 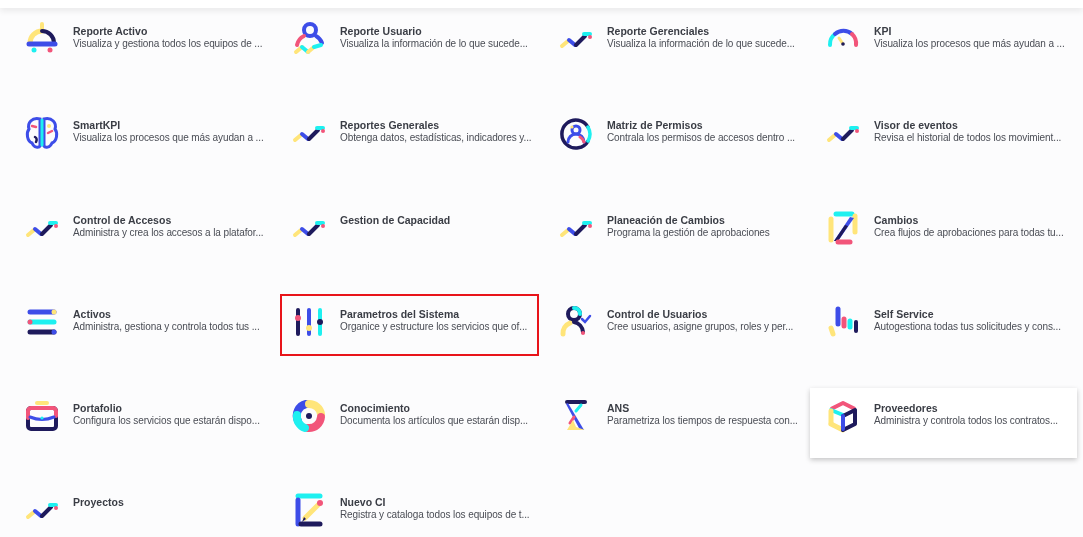 What do you see at coordinates (658, 314) in the screenshot?
I see `module-title: Control de Usuarios` at bounding box center [658, 314].